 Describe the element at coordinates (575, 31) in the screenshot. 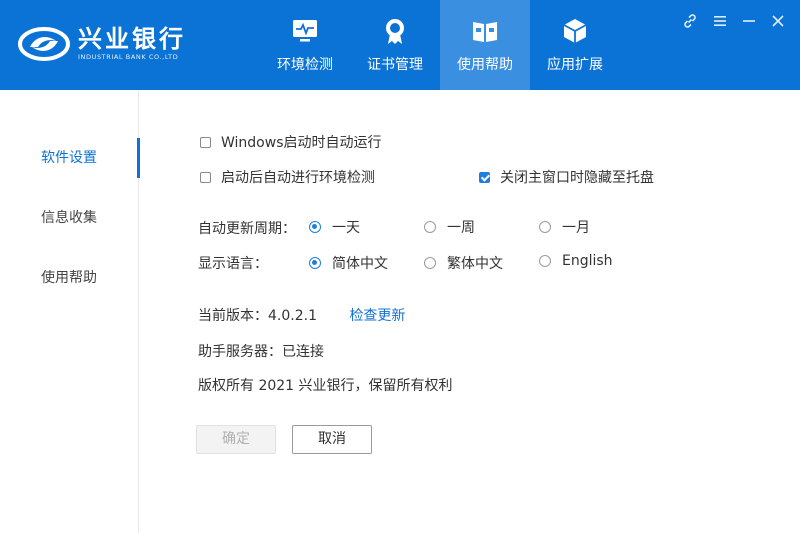

I see `cube-icon` at that location.